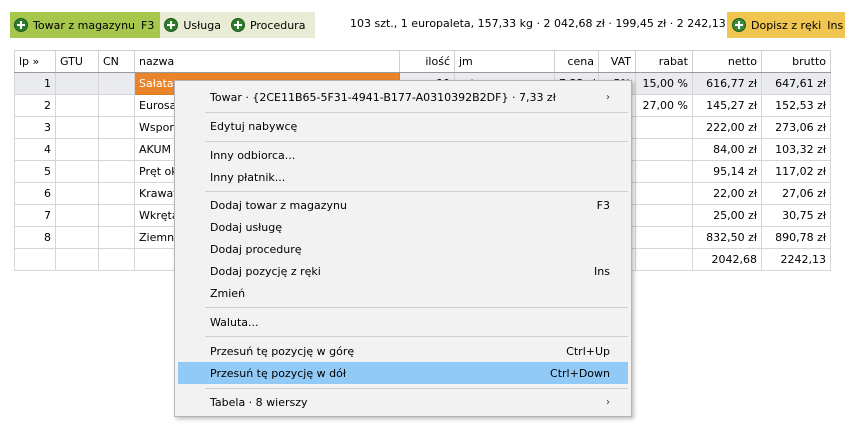 This screenshot has width=855, height=433. Describe the element at coordinates (796, 61) in the screenshot. I see `col-header-brutto: brutto` at that location.